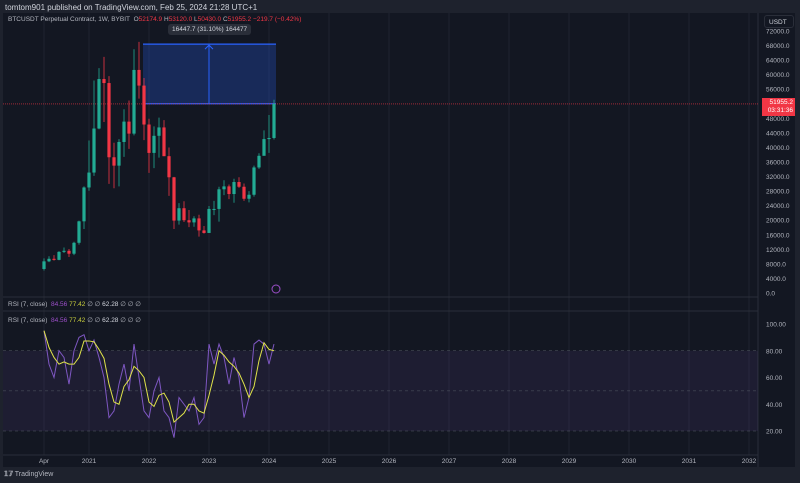 Image resolution: width=800 pixels, height=483 pixels. I want to click on change-value: −219.7 (−0.42%), so click(277, 19).